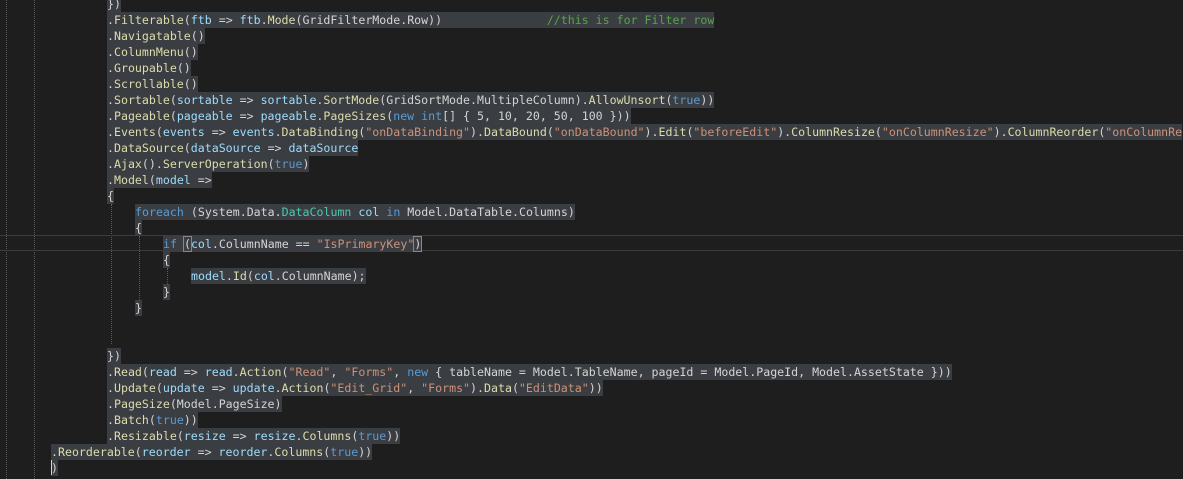  I want to click on code-token: ColumnResize, so click(833, 132).